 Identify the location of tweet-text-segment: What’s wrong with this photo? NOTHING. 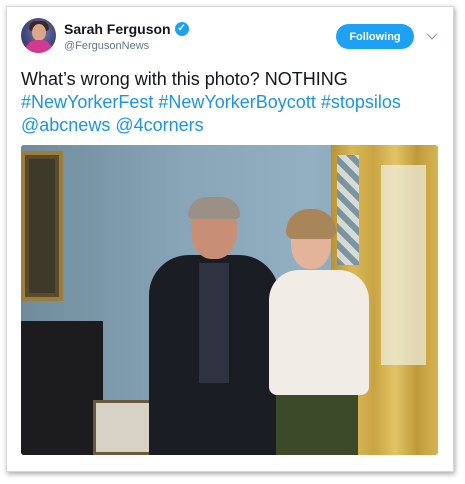
(184, 79).